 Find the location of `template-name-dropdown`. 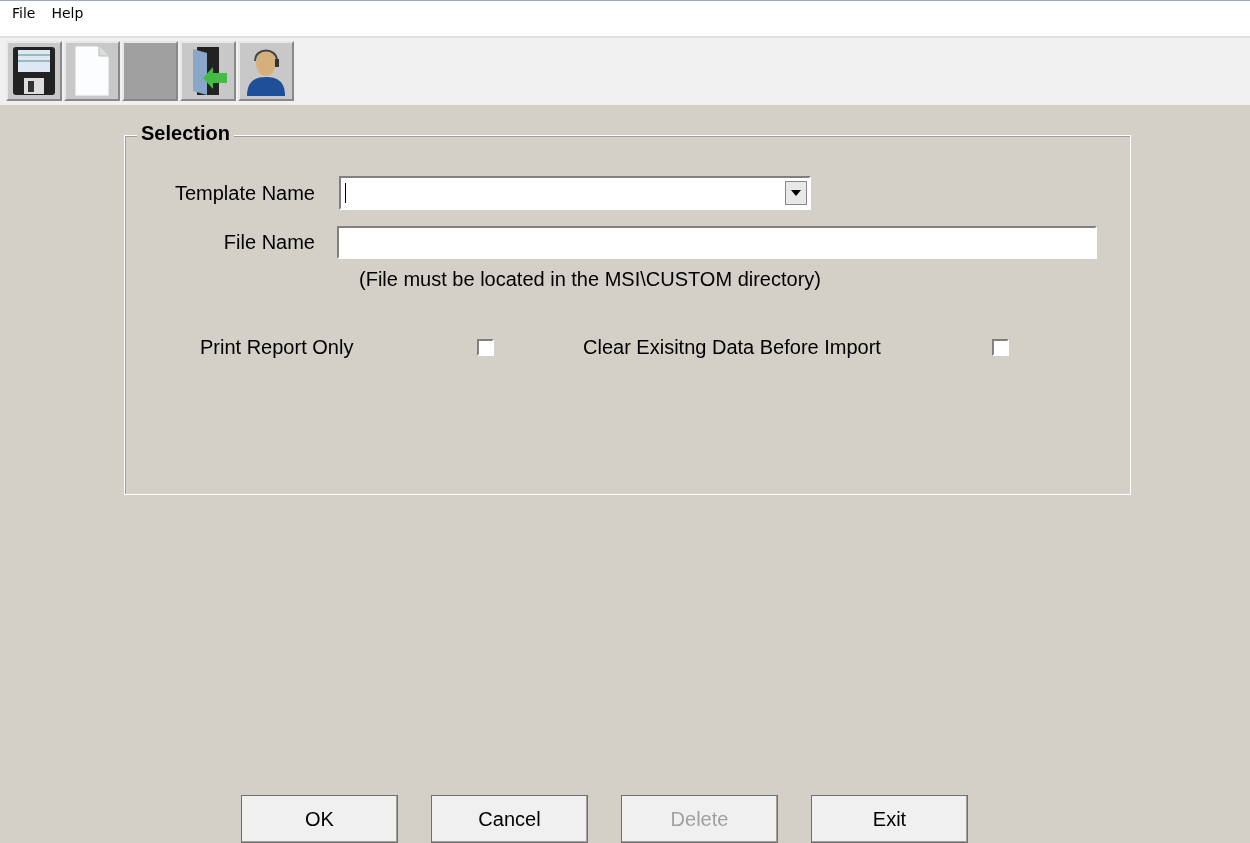

template-name-dropdown is located at coordinates (575, 193).